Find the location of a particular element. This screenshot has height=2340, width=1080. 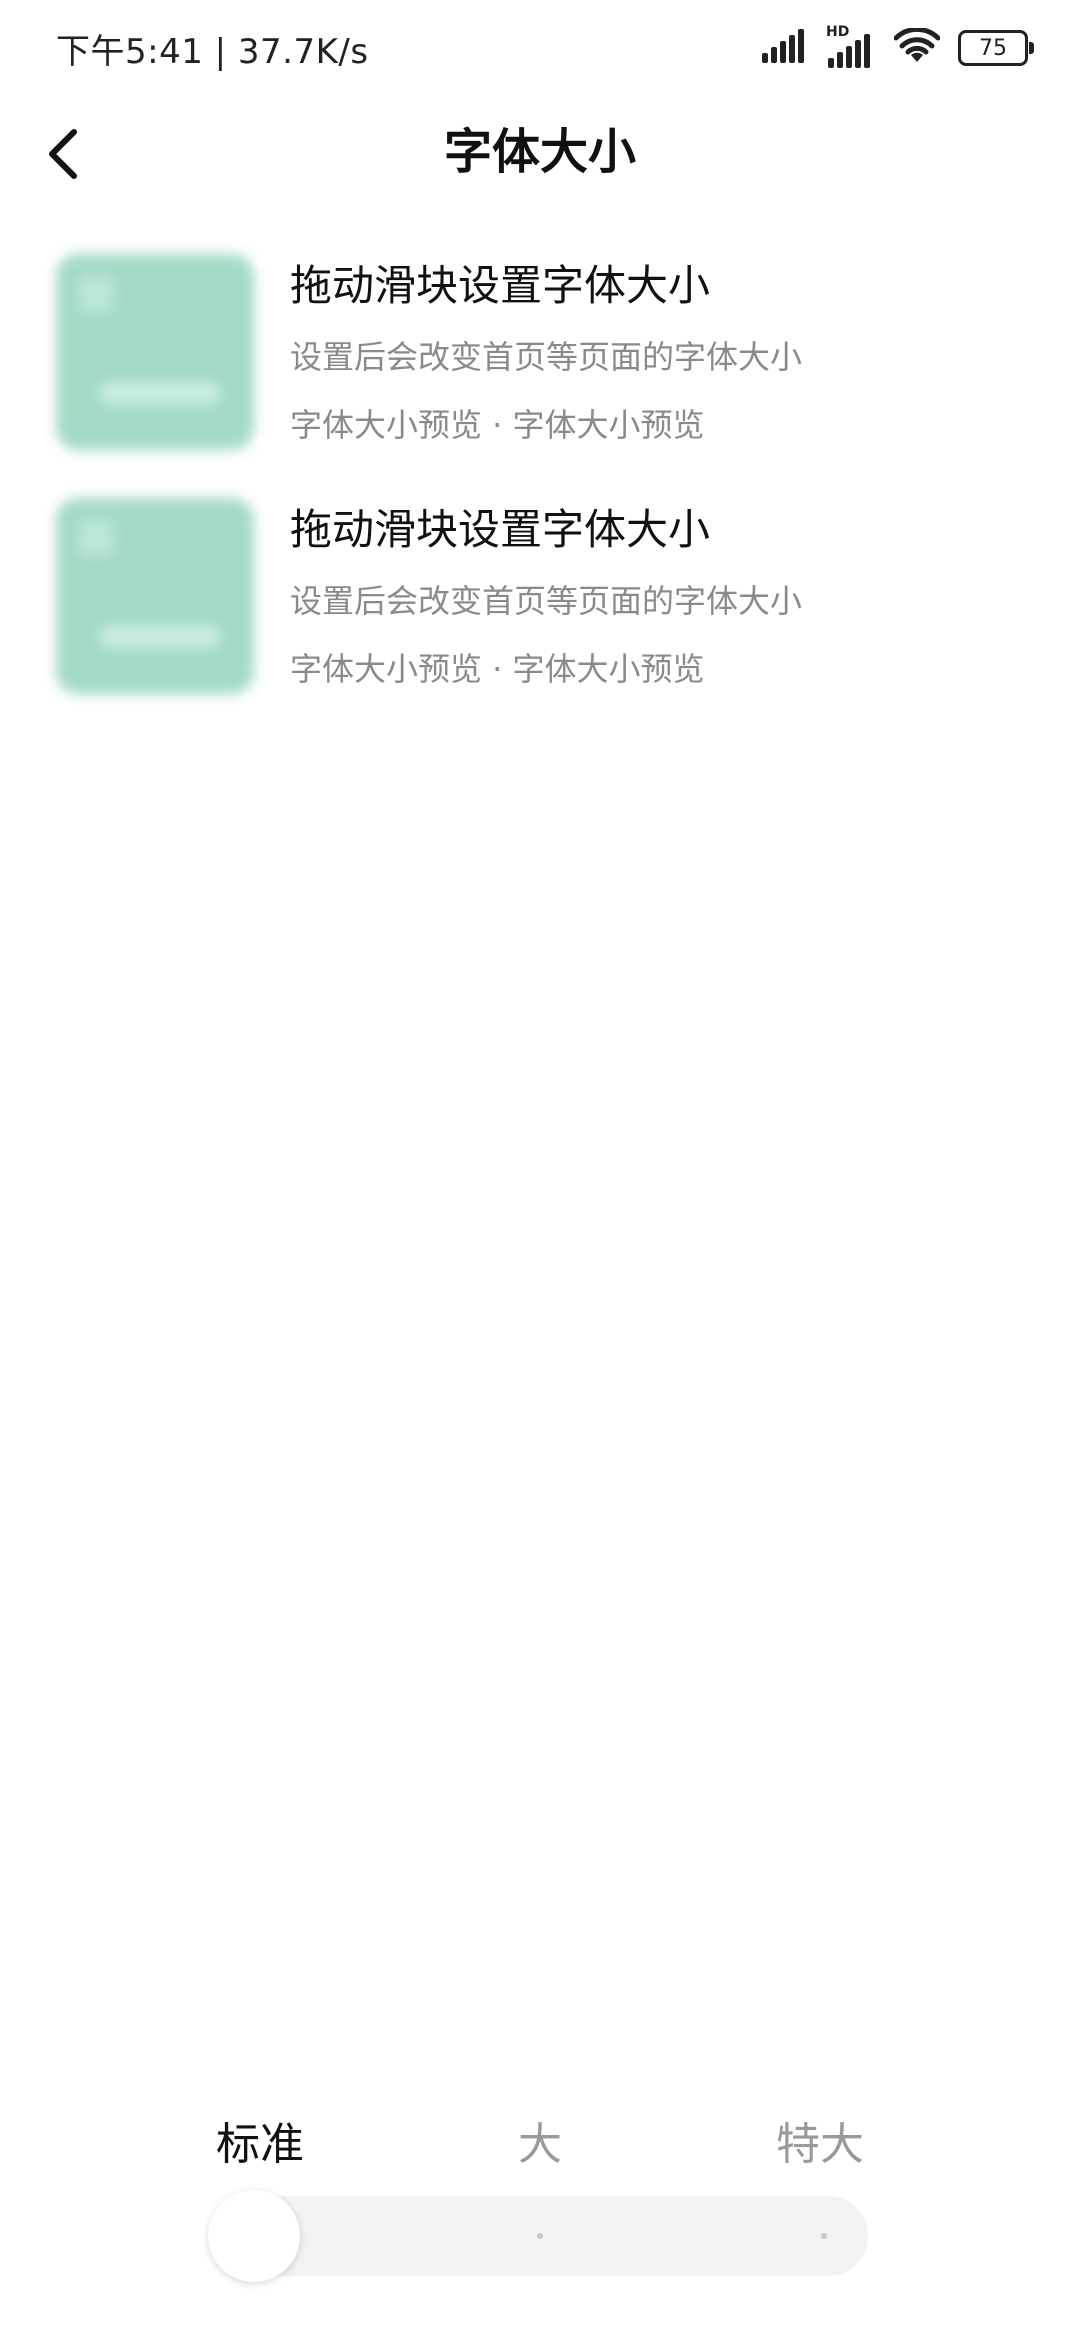

label-extra-large: 特大 is located at coordinates (820, 2140).